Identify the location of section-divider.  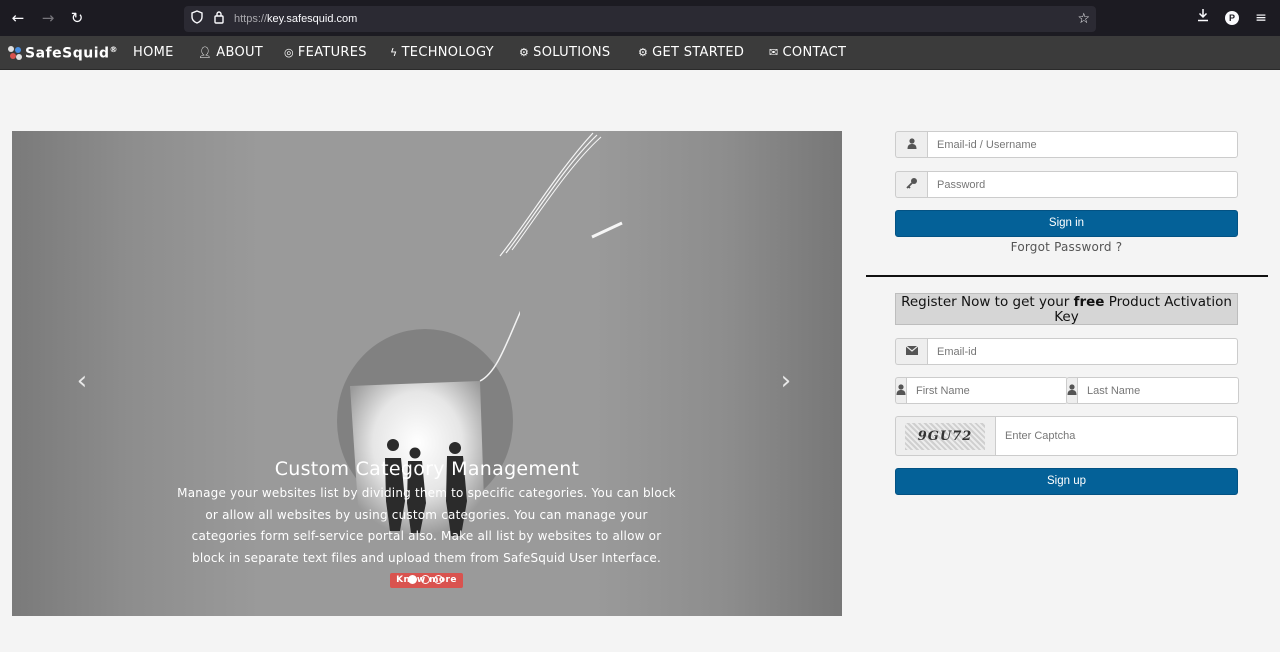
(1067, 276).